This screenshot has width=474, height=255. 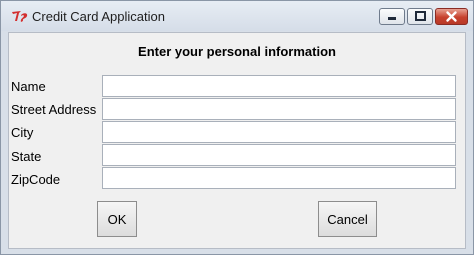 I want to click on close-button, so click(x=451, y=16).